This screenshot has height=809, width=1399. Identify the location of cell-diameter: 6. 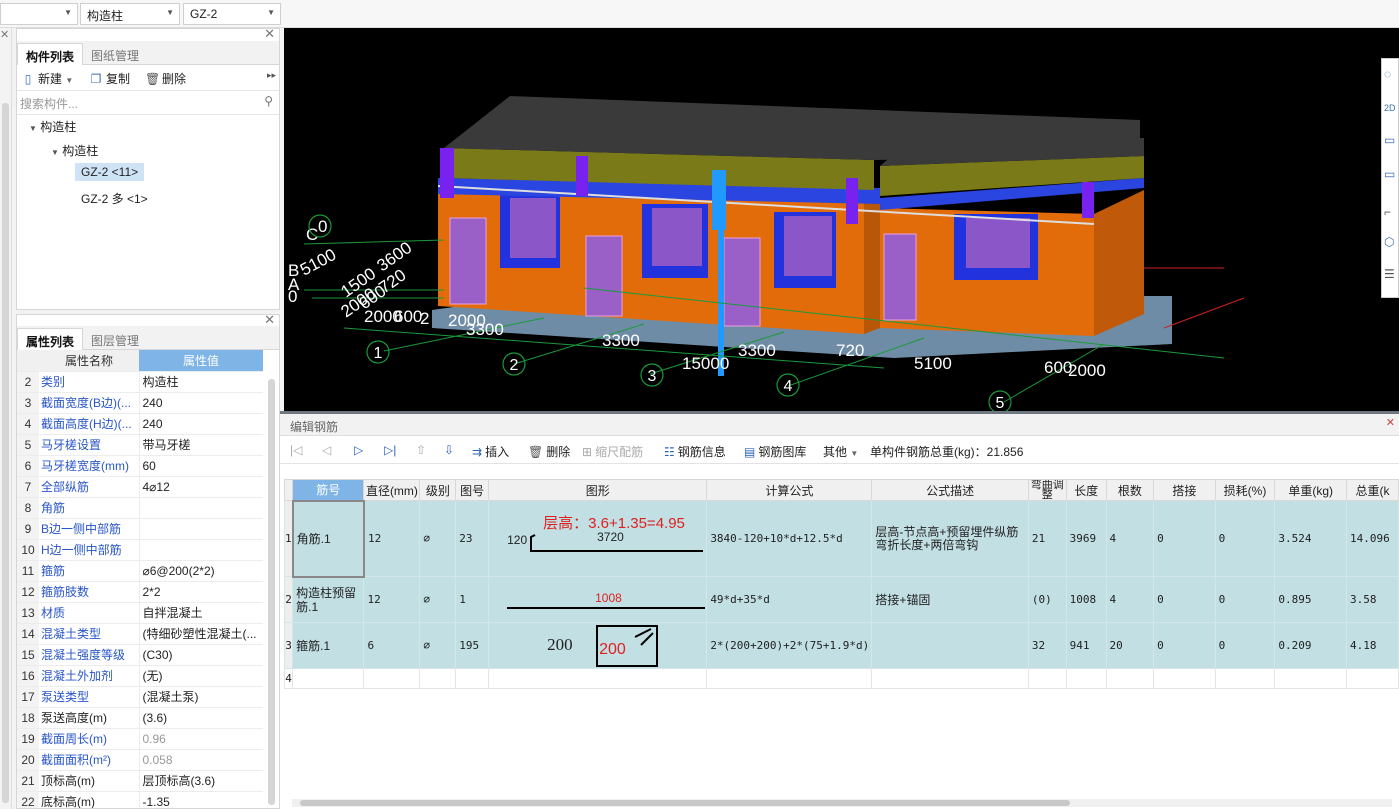
(392, 645).